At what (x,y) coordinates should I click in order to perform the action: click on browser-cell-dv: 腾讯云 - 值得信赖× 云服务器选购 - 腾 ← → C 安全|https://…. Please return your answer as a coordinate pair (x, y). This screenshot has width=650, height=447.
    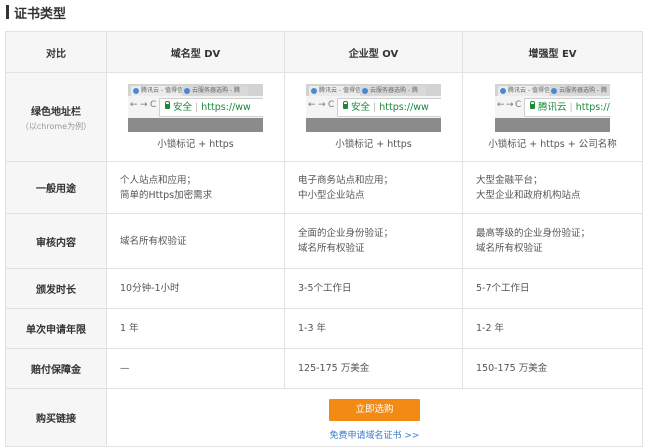
    Looking at the image, I should click on (195, 117).